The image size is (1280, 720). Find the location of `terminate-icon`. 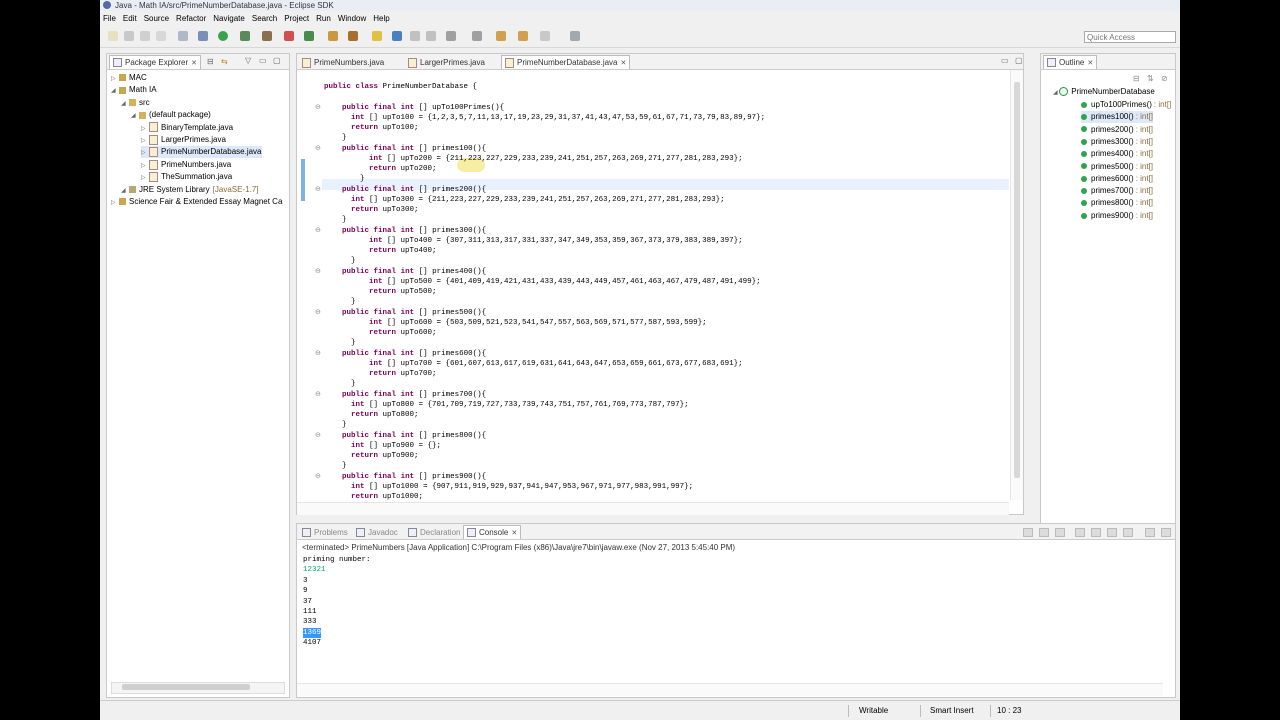

terminate-icon is located at coordinates (1028, 532).